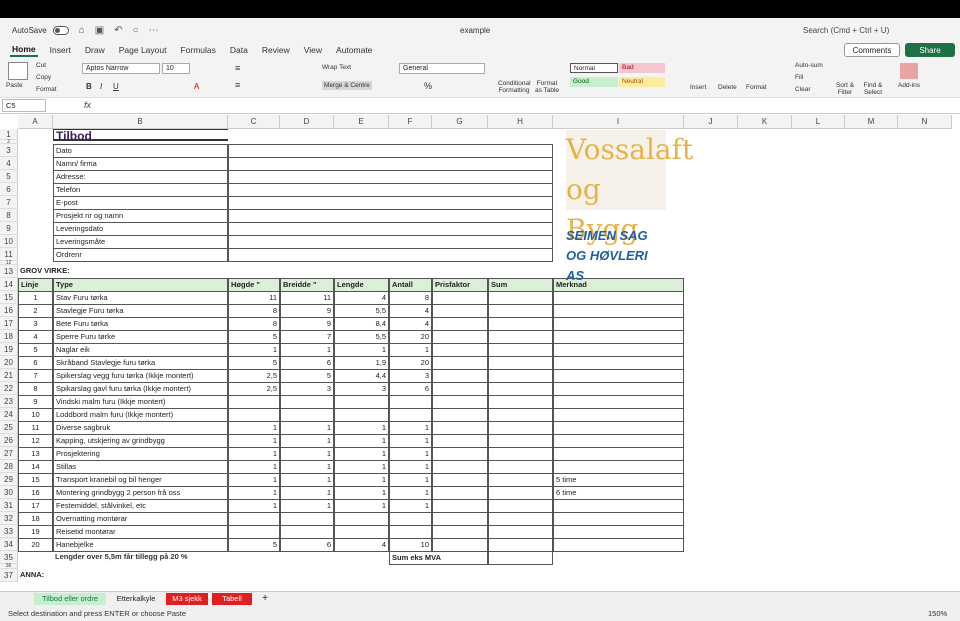 The height and width of the screenshot is (621, 960). I want to click on find-select-button: Find & Select, so click(873, 89).